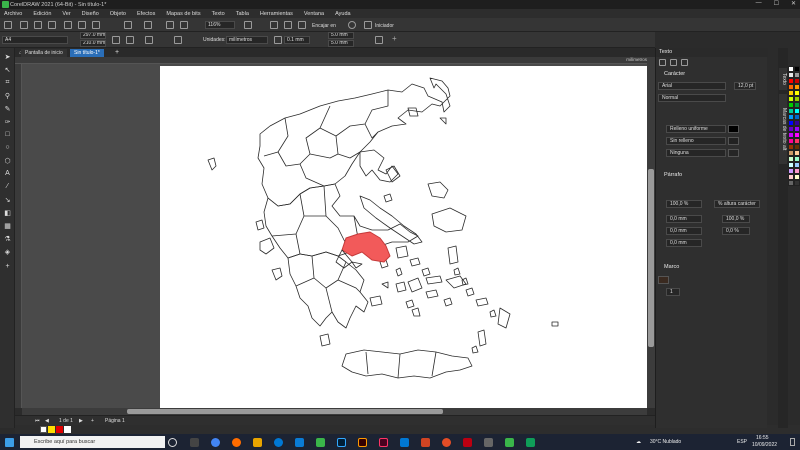 The image size is (800, 450). Describe the element at coordinates (92, 421) in the screenshot. I see `add-page-icon: +` at that location.